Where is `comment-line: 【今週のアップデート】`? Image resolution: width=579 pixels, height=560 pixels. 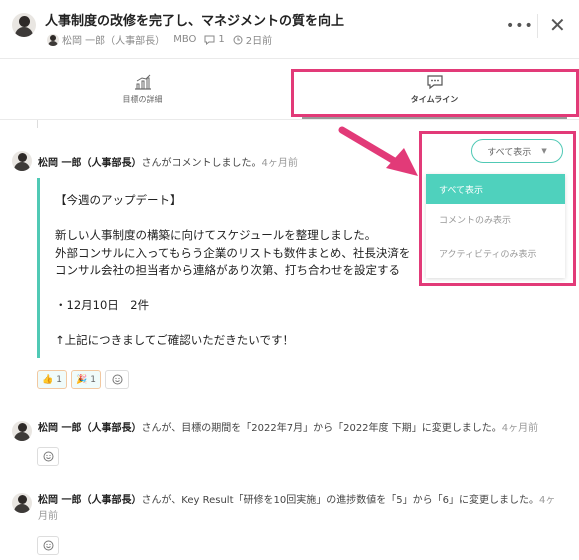
comment-line: 【今週のアップデート】 is located at coordinates (118, 200).